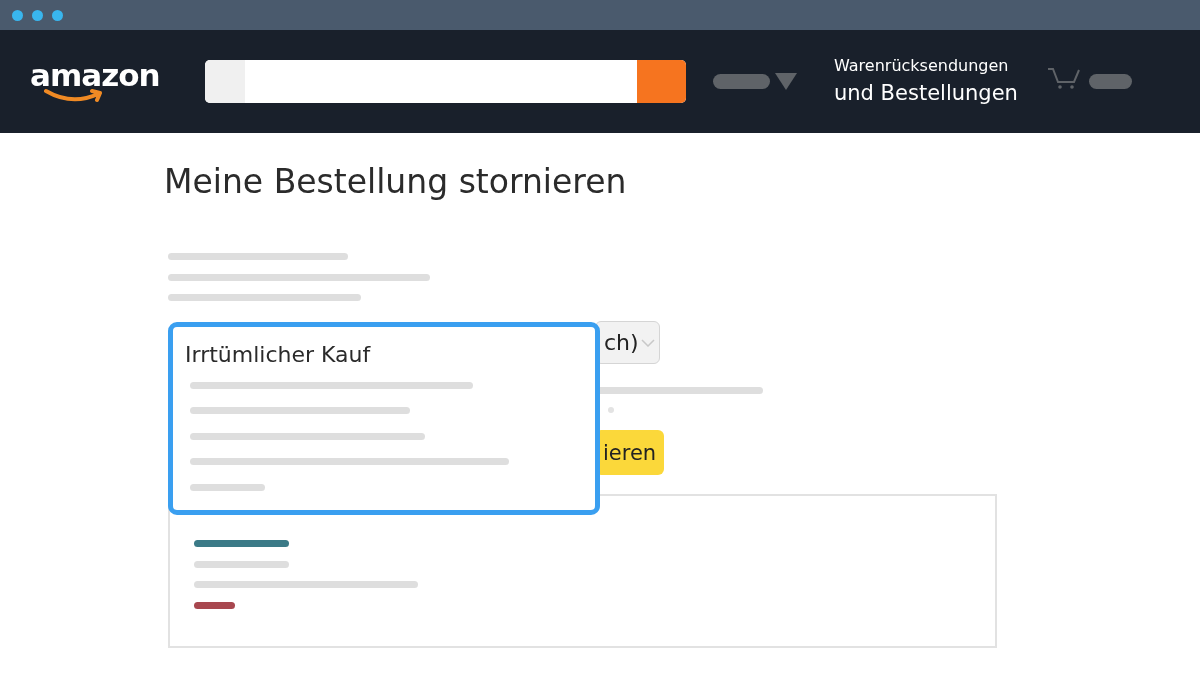 The width and height of the screenshot is (1200, 675). Describe the element at coordinates (95, 75) in the screenshot. I see `logo: amazon` at that location.